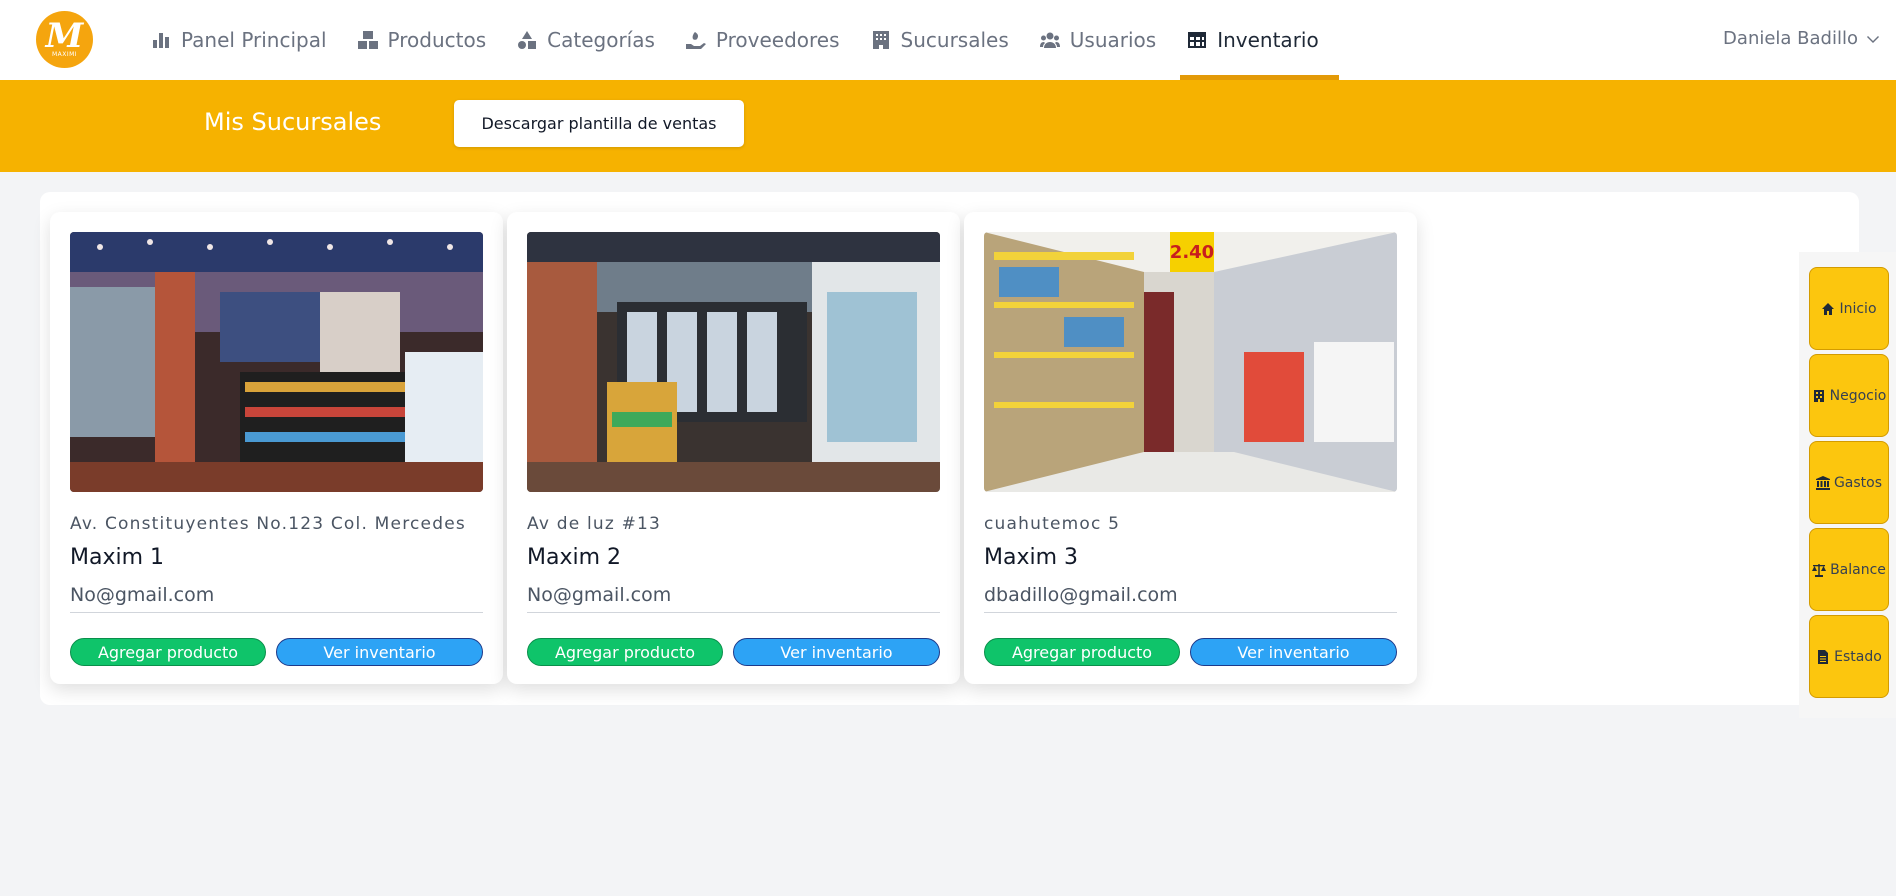  Describe the element at coordinates (1790, 38) in the screenshot. I see `user-name: Daniela Badillo` at that location.